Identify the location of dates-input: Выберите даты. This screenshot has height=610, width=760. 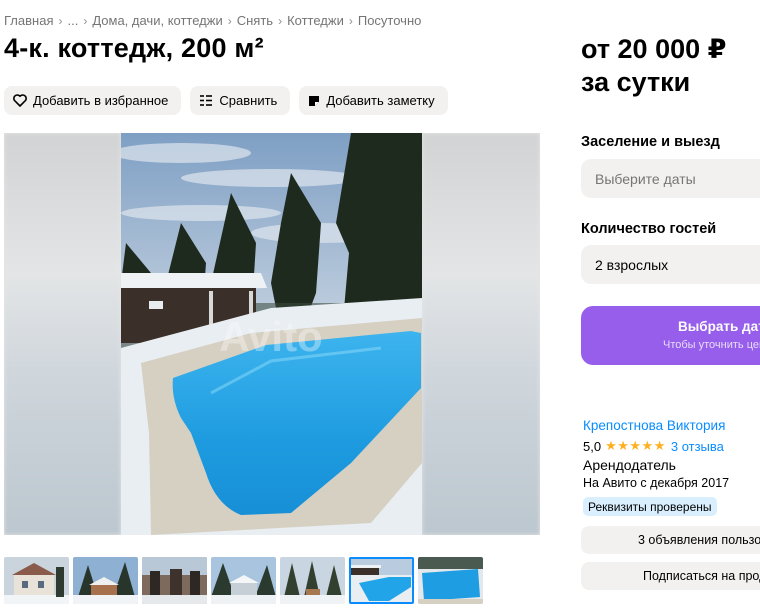
(670, 178).